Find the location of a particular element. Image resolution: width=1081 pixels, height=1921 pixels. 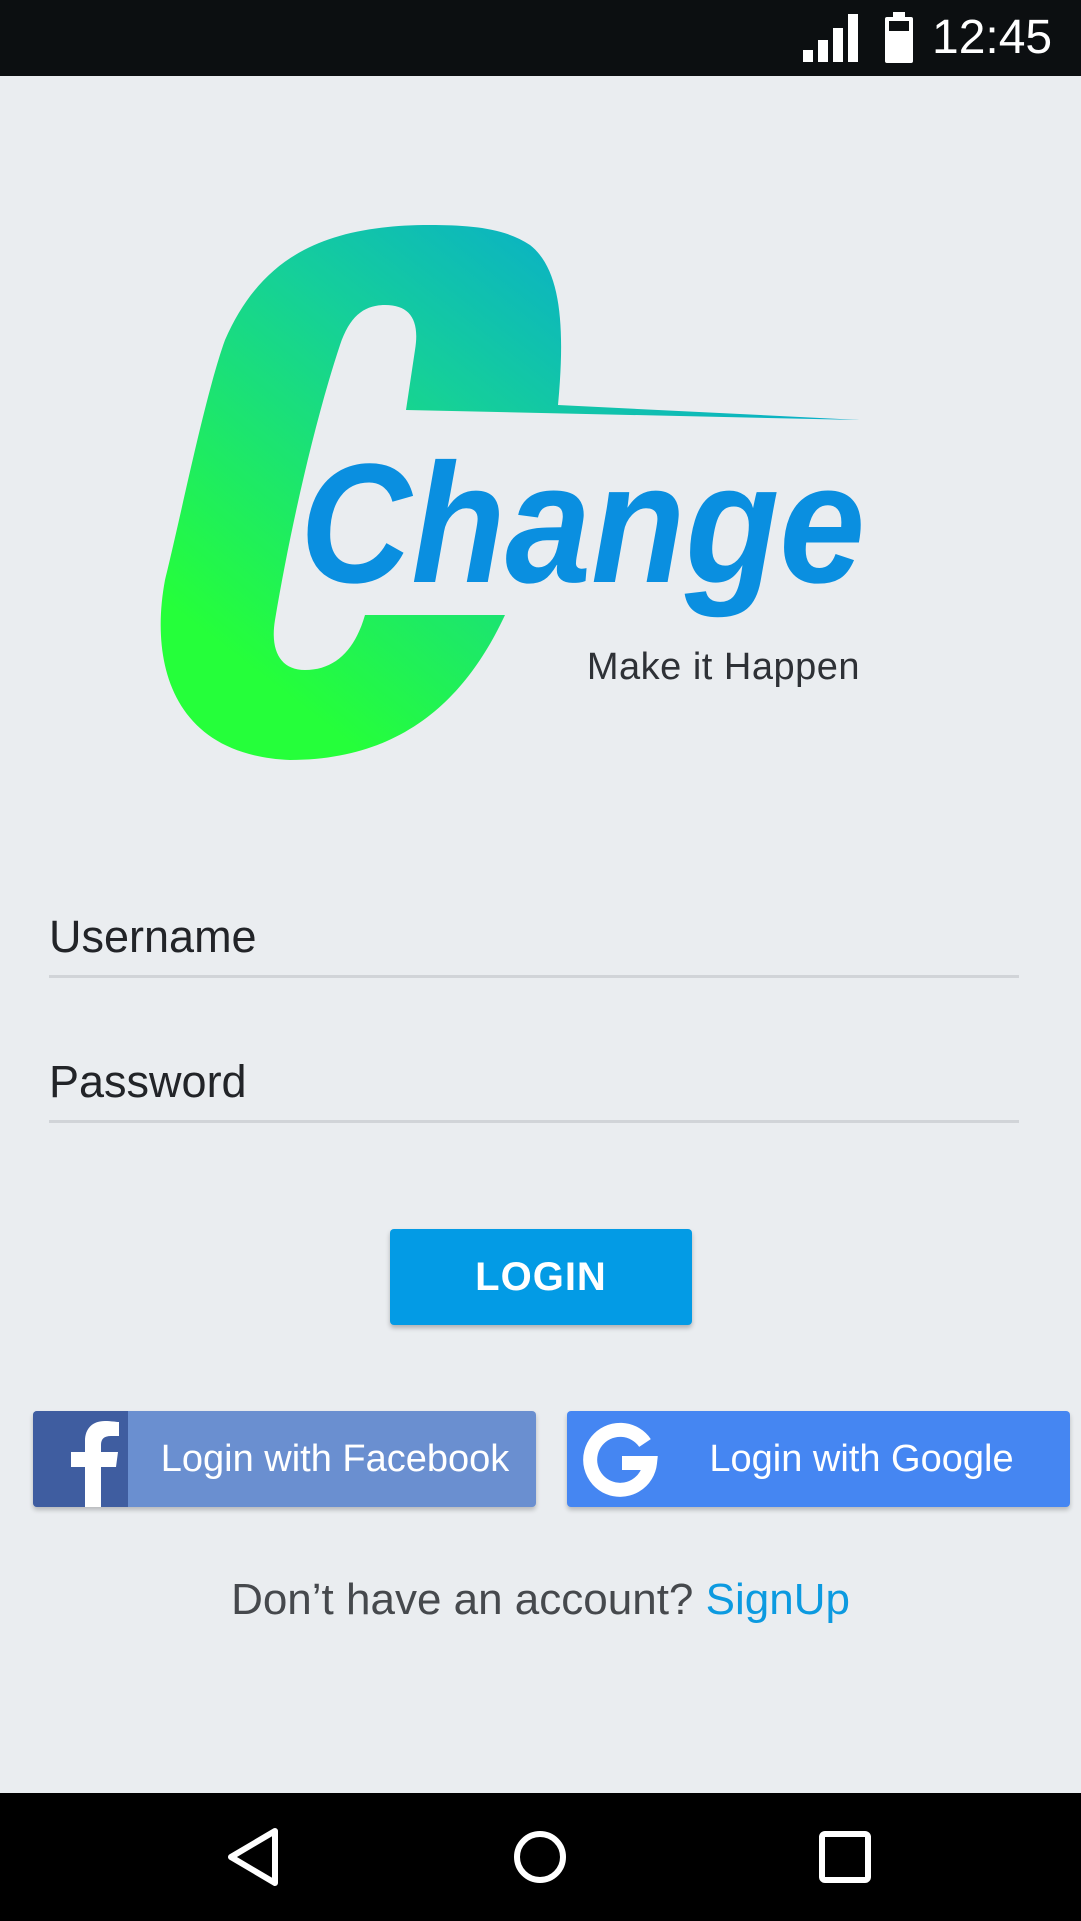

navigation-bar is located at coordinates (540, 1857).